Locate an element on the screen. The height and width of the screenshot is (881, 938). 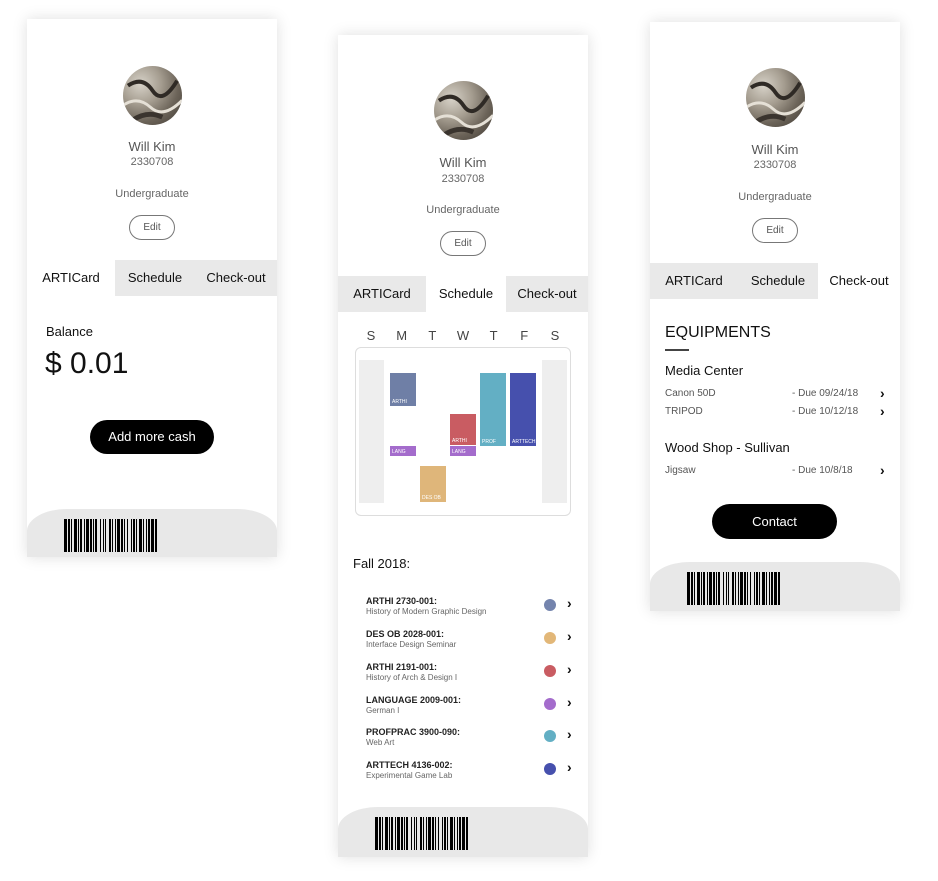
course-title: Experimental Game Lab is located at coordinates (409, 775).